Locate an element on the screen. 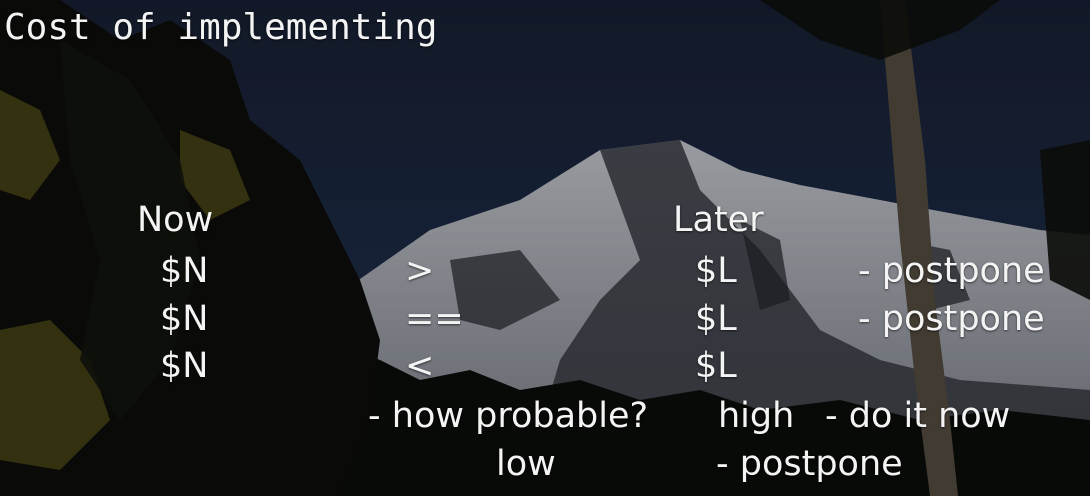 This screenshot has height=496, width=1090. row-3-now: $N is located at coordinates (184, 366).